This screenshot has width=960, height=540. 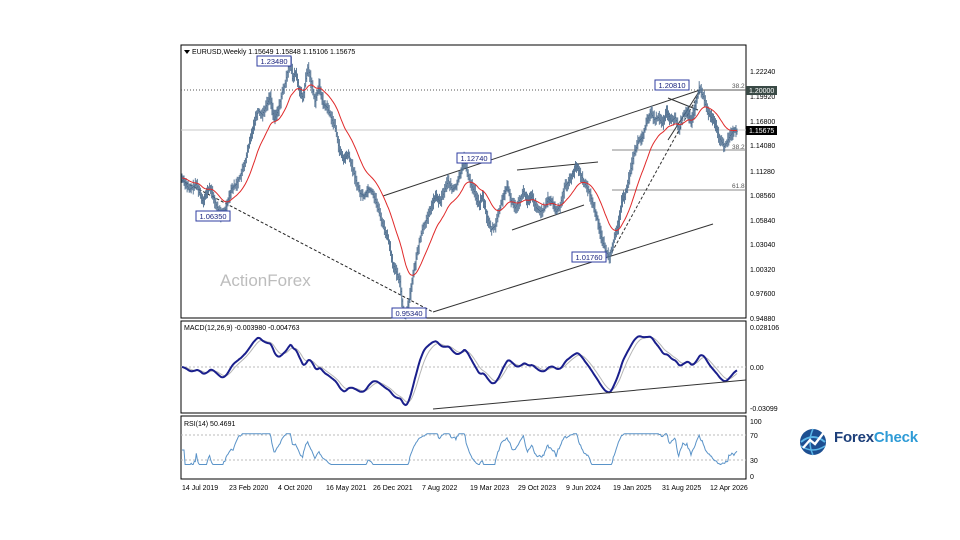 I want to click on fib-label: 61.8, so click(x=738, y=186).